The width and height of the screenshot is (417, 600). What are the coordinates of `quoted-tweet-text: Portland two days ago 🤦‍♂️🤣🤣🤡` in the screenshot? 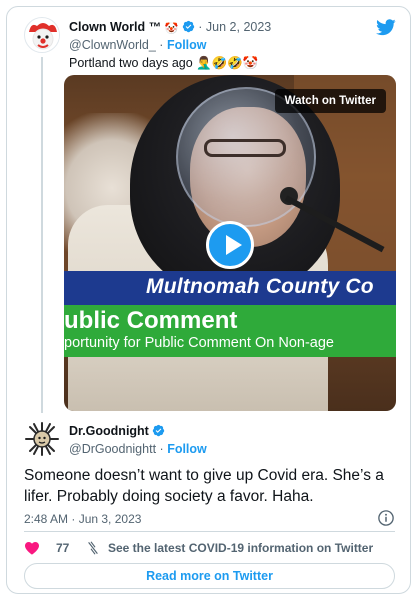 It's located at (164, 63).